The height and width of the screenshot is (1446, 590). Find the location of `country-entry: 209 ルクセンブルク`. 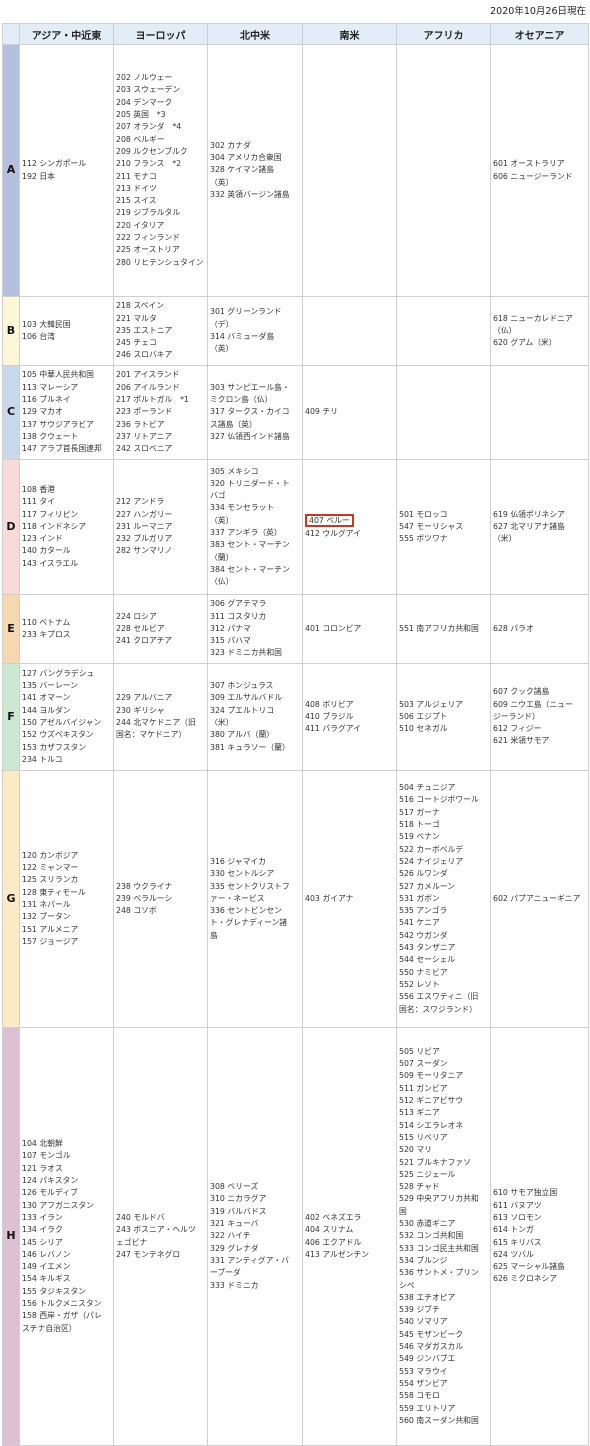

country-entry: 209 ルクセンブルク is located at coordinates (152, 151).